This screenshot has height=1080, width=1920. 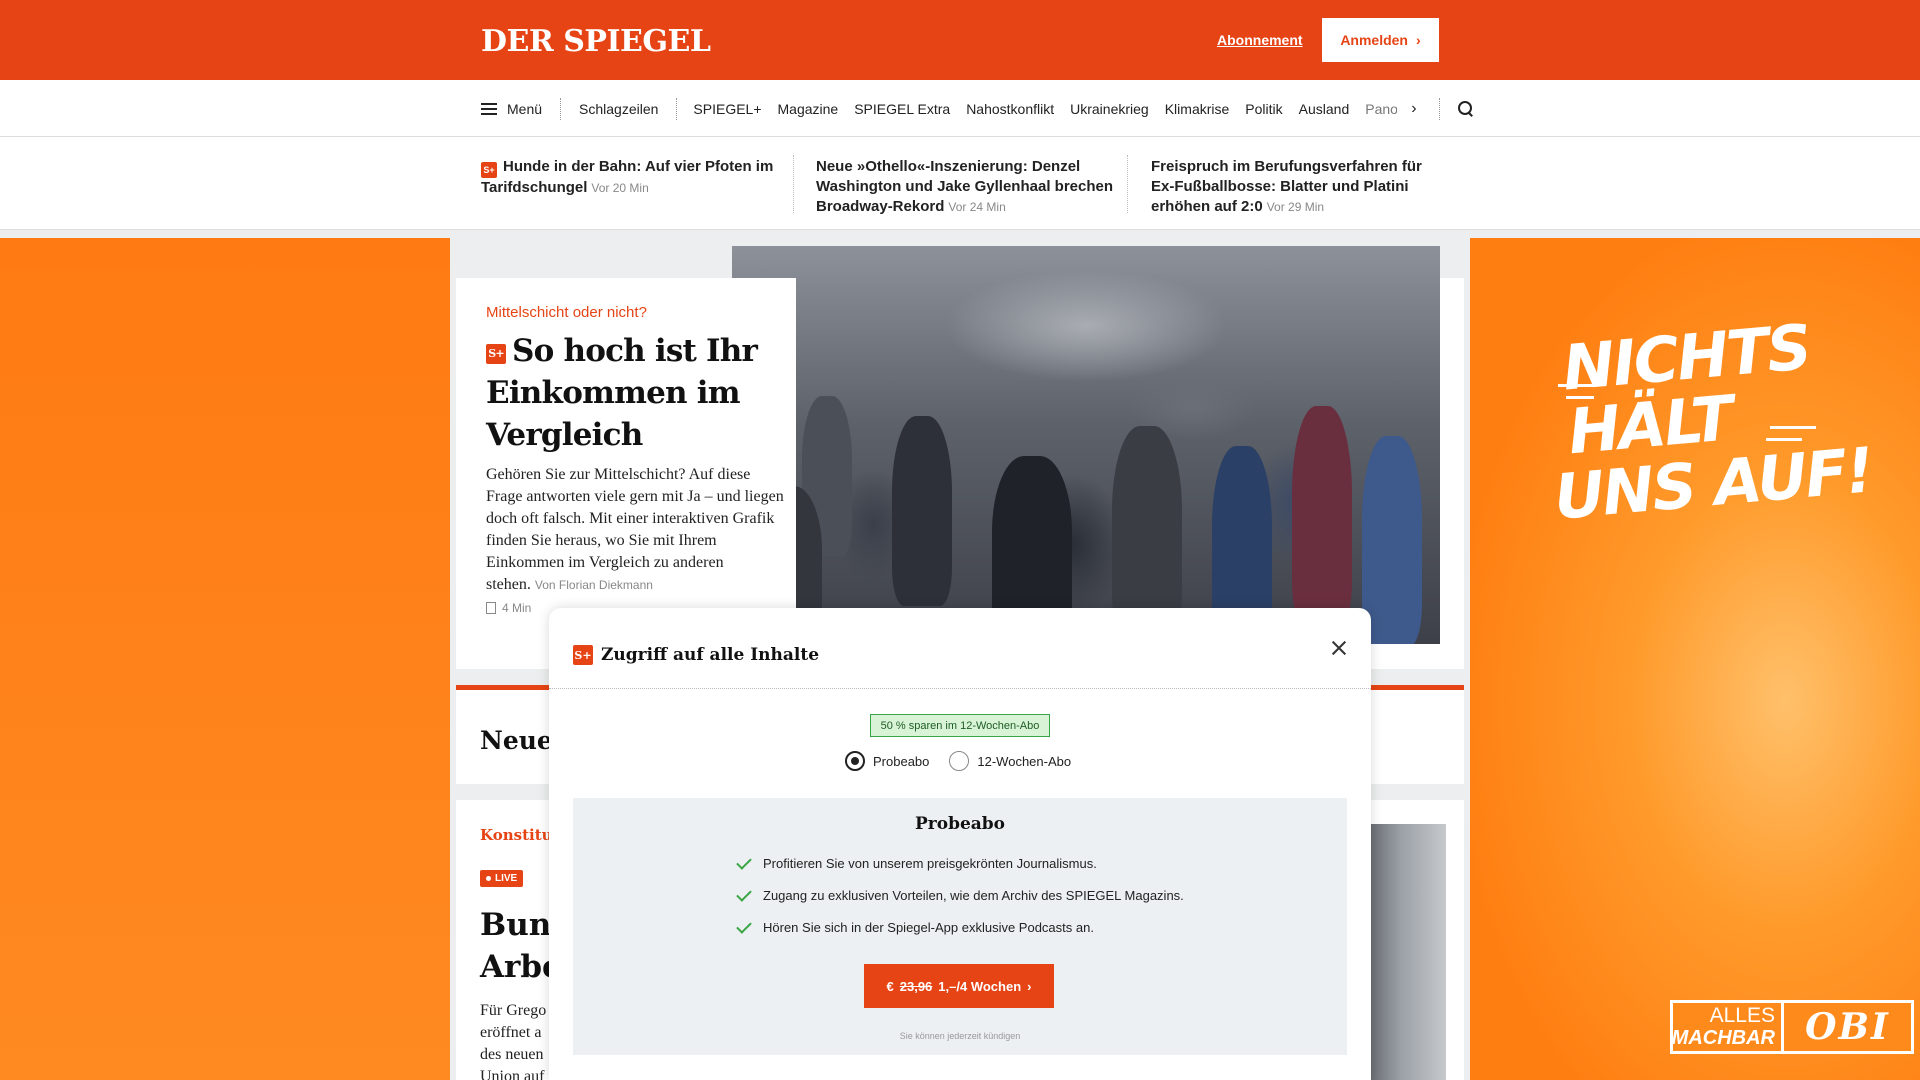 What do you see at coordinates (512, 1054) in the screenshot?
I see `news-teaser-line: des neuen` at bounding box center [512, 1054].